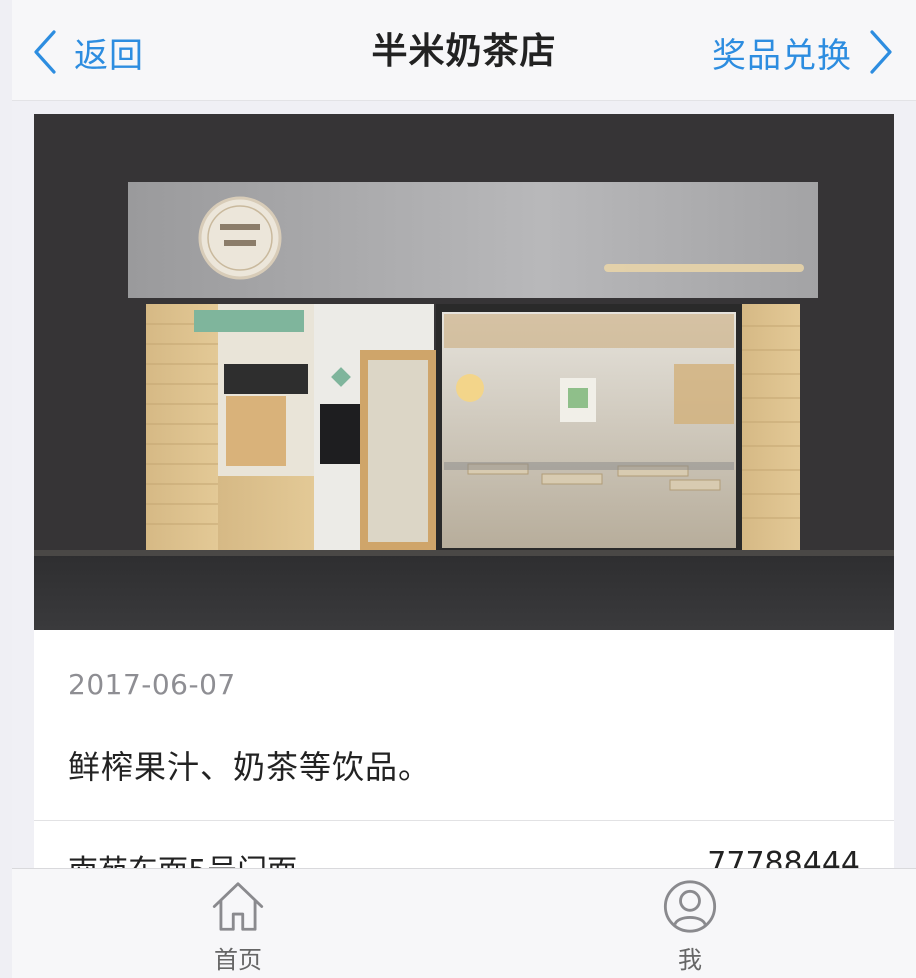 Image resolution: width=916 pixels, height=978 pixels. I want to click on tab-home-label: 首页, so click(238, 960).